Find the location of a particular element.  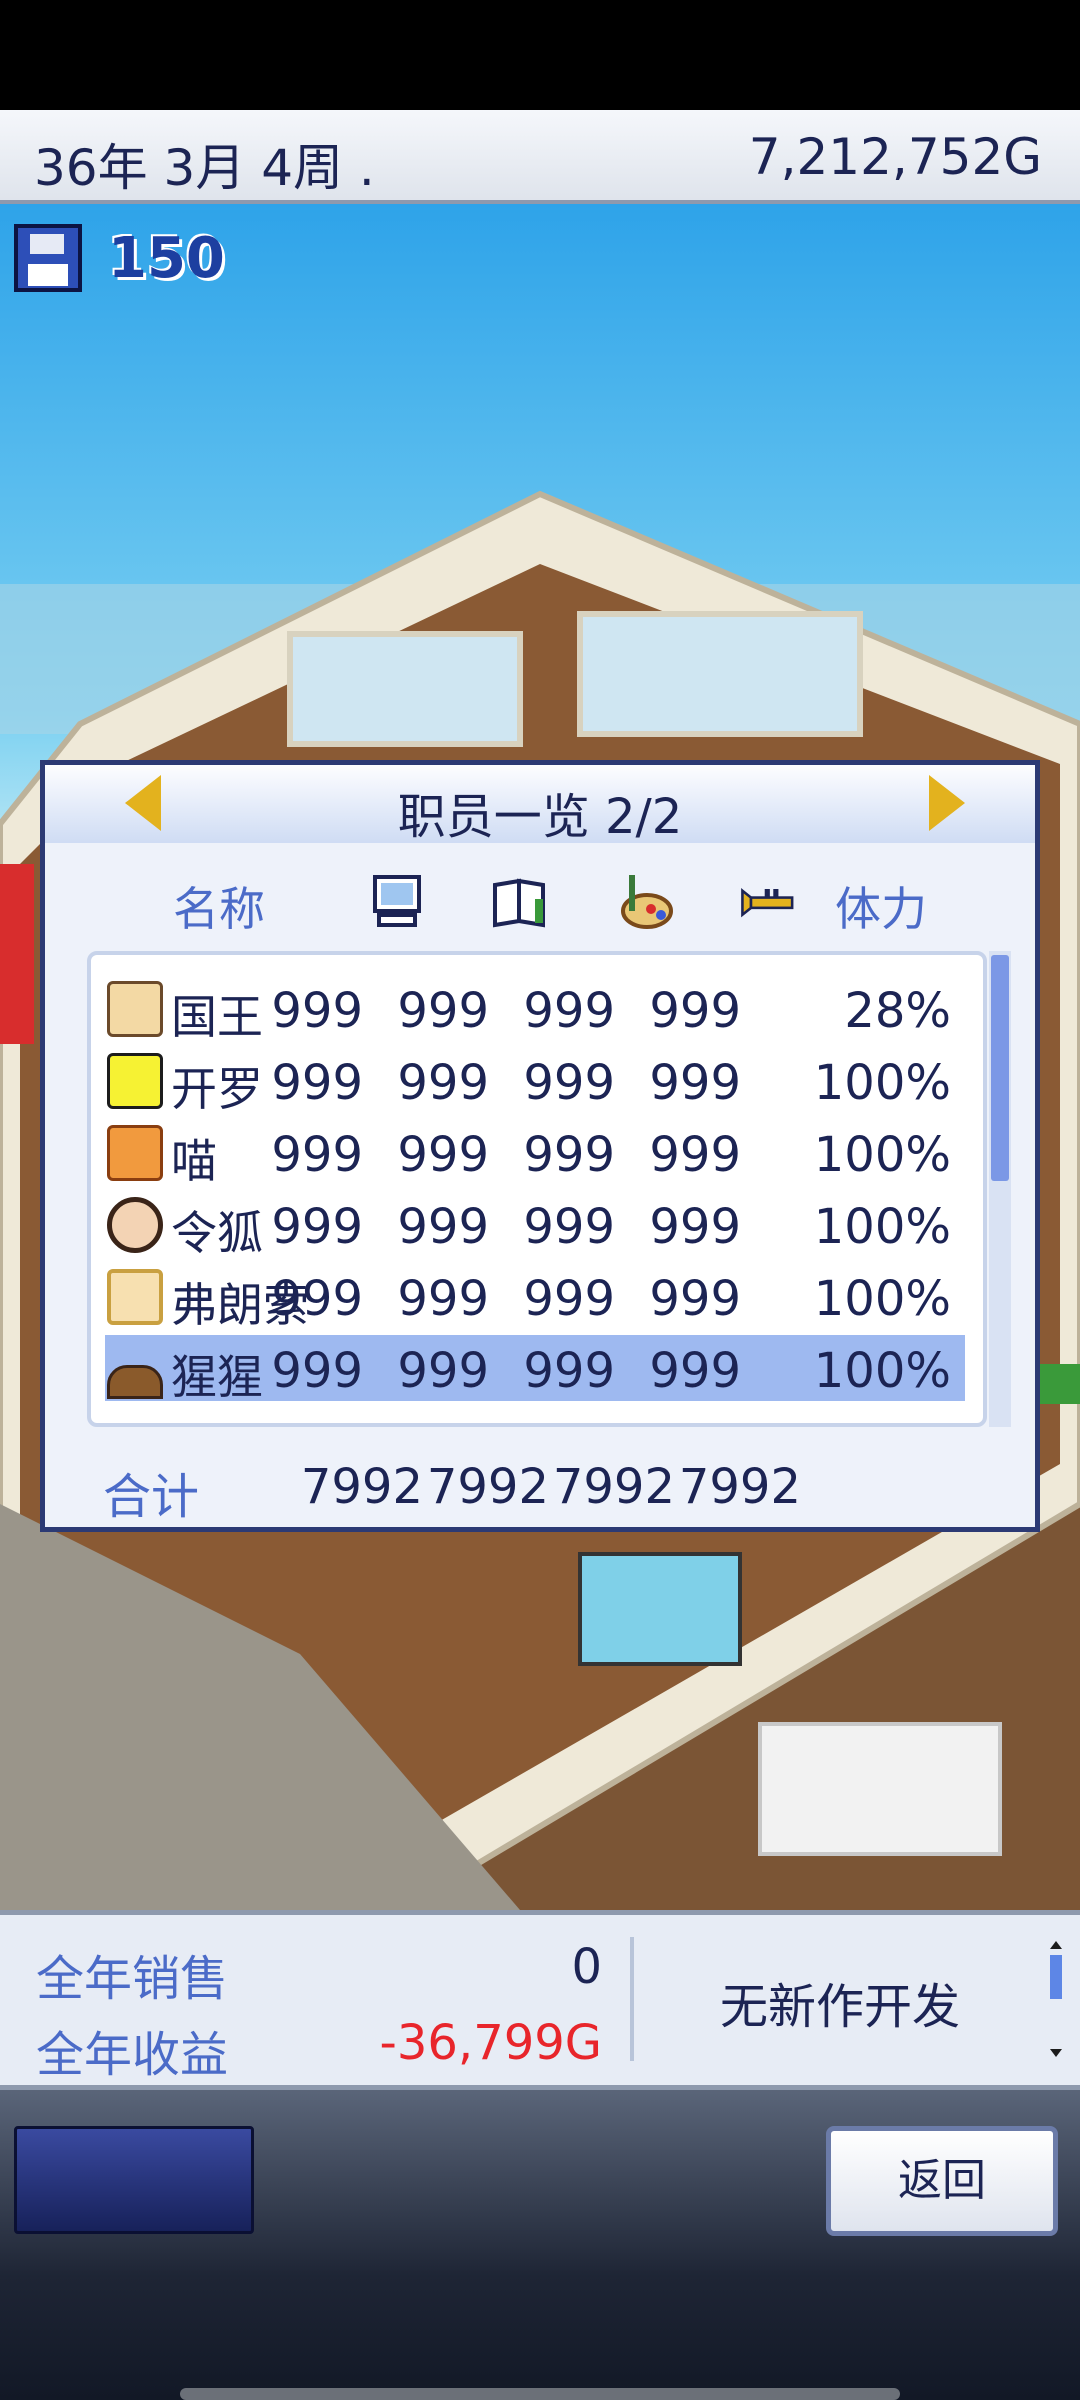

panel-header: 职员一览 2/2 is located at coordinates (540, 805).